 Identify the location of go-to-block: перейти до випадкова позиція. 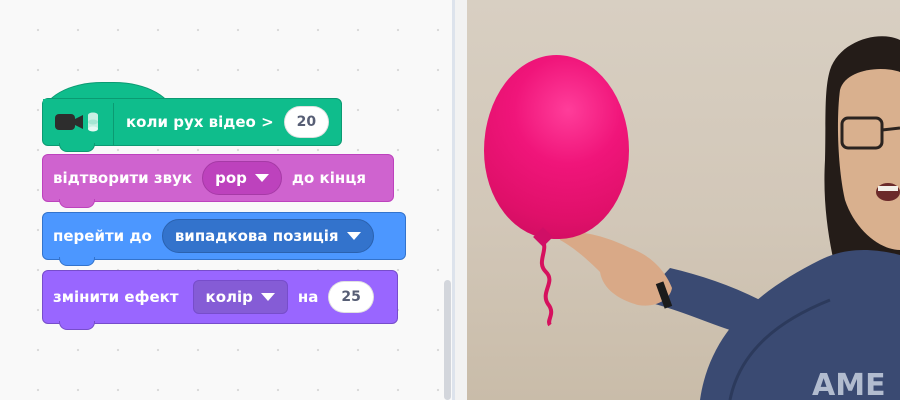
(224, 239).